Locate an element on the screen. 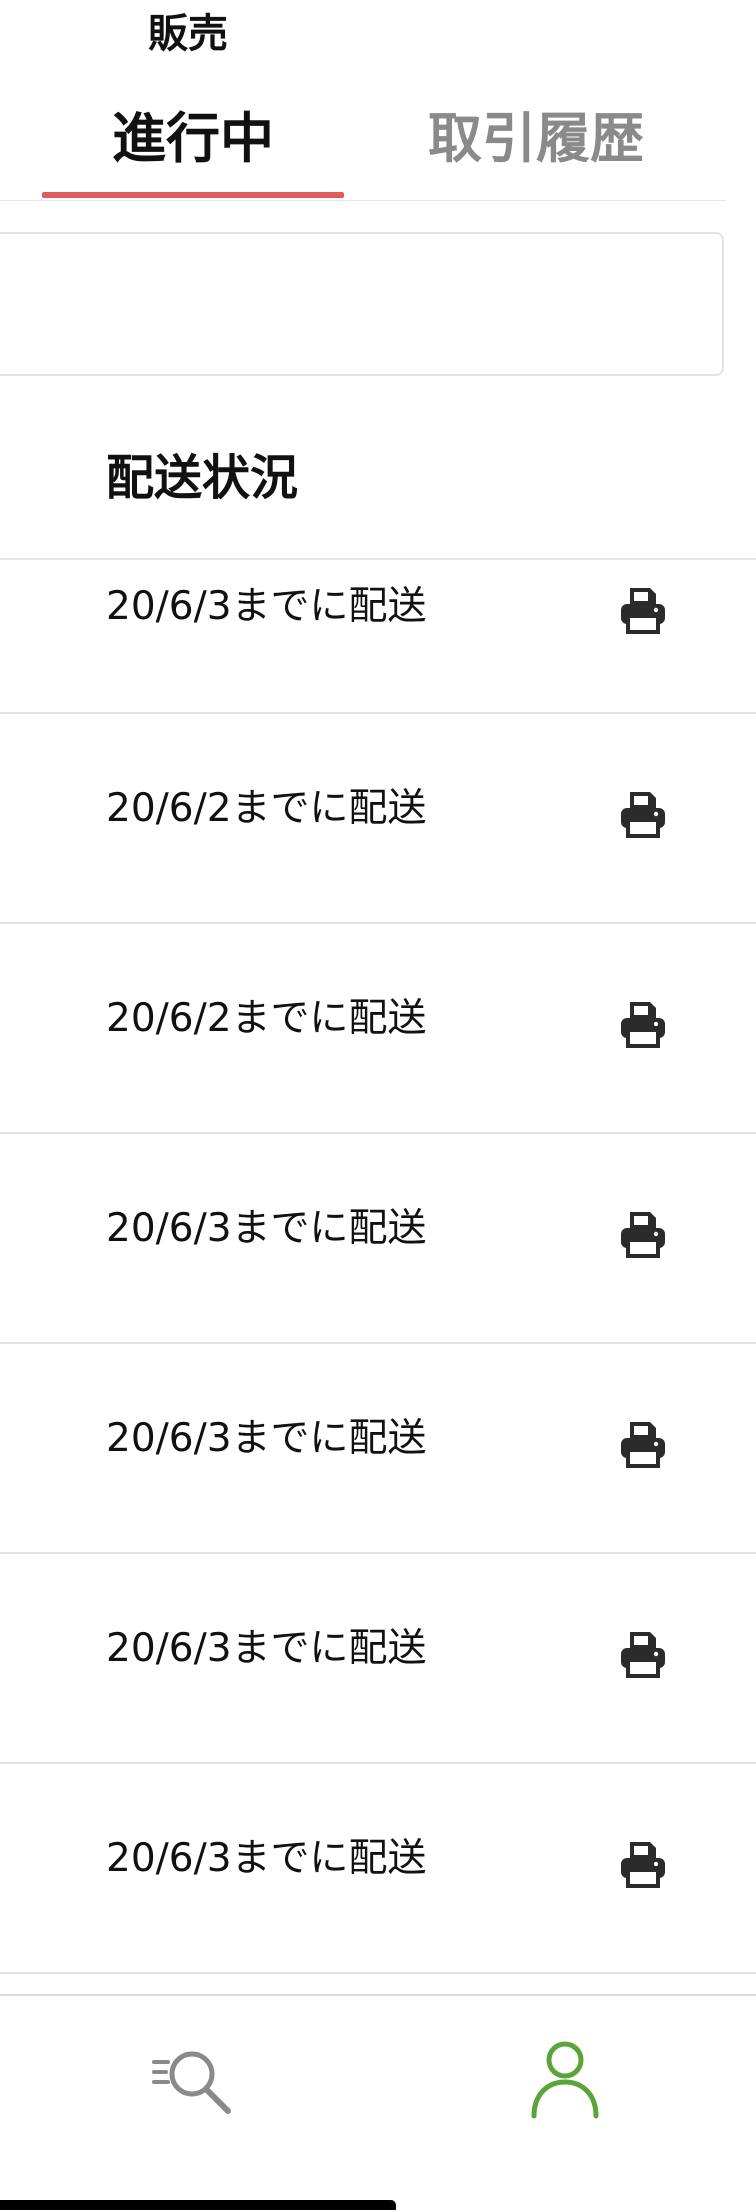 The image size is (756, 2212). search-icon is located at coordinates (191, 2082).